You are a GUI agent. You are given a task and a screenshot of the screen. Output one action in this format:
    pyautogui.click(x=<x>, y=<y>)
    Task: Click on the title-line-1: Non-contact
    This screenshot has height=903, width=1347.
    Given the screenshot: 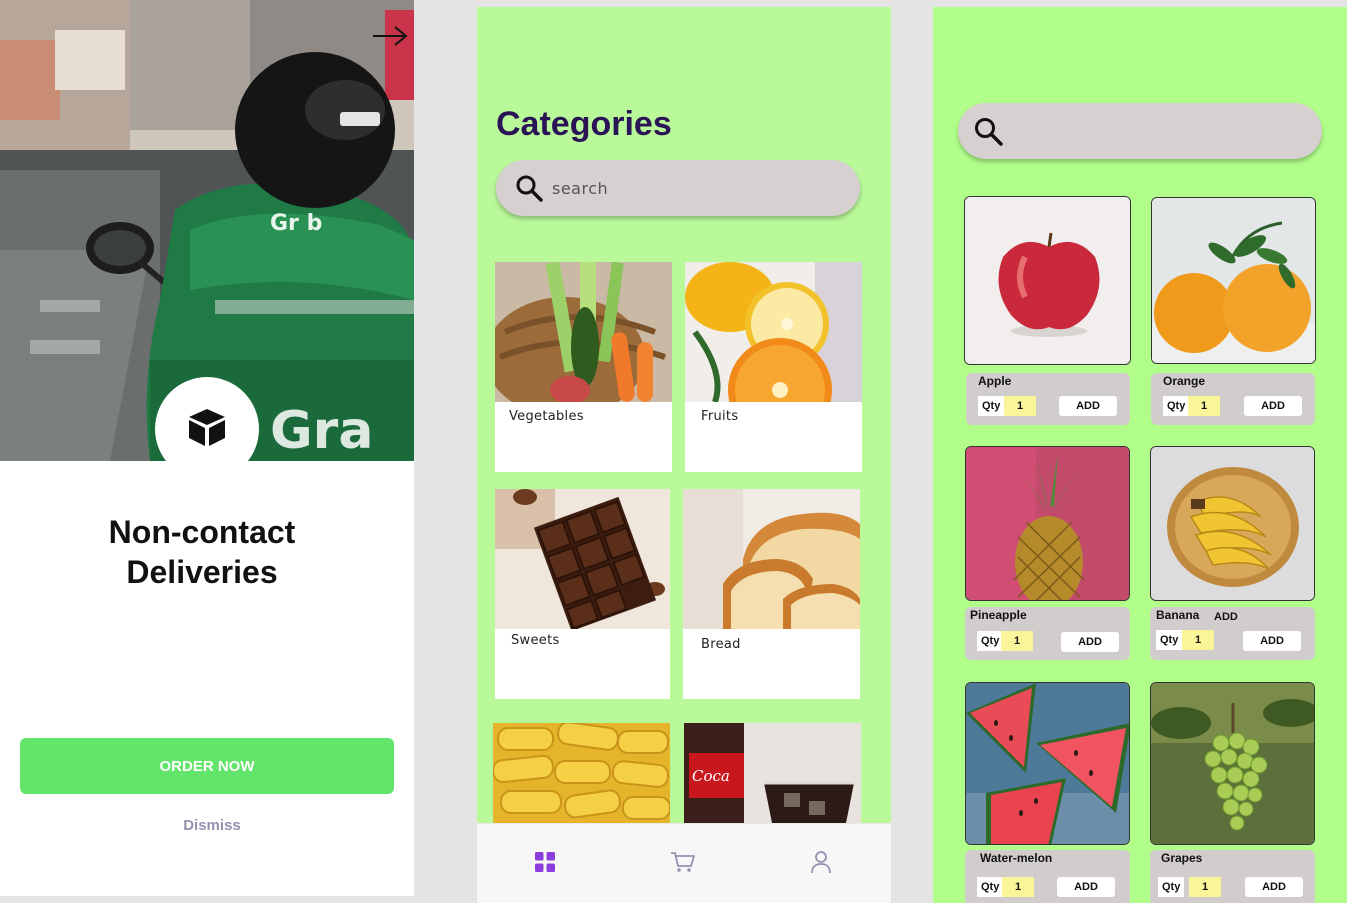 What is the action you would take?
    pyautogui.click(x=202, y=532)
    